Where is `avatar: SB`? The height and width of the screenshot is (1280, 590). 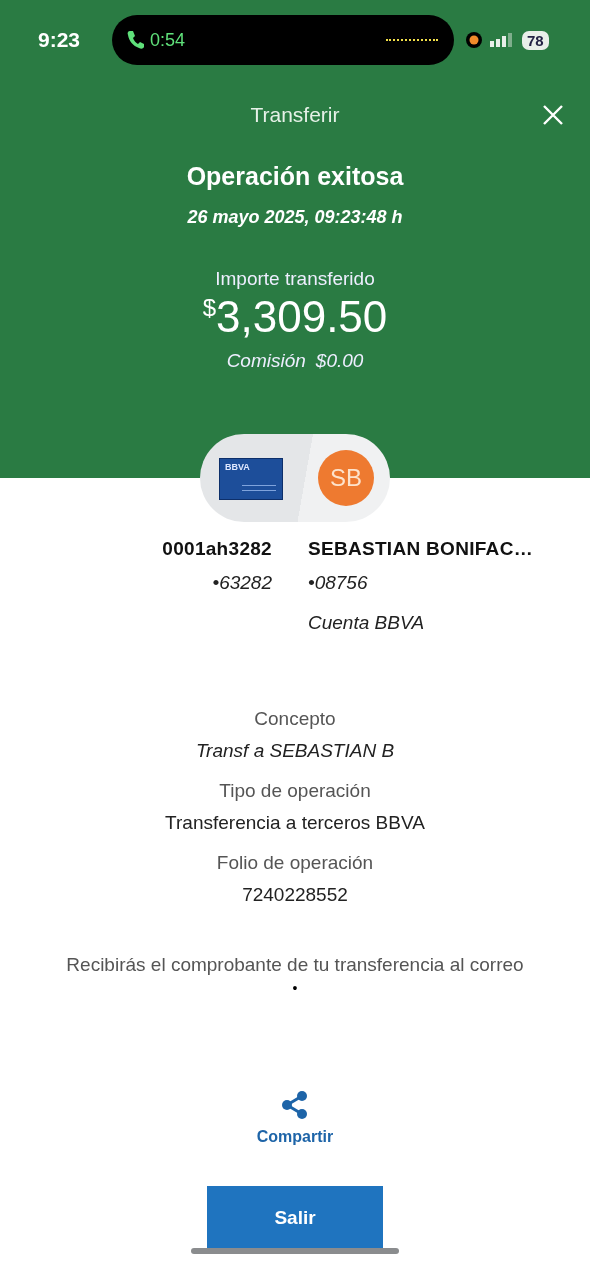 avatar: SB is located at coordinates (346, 478).